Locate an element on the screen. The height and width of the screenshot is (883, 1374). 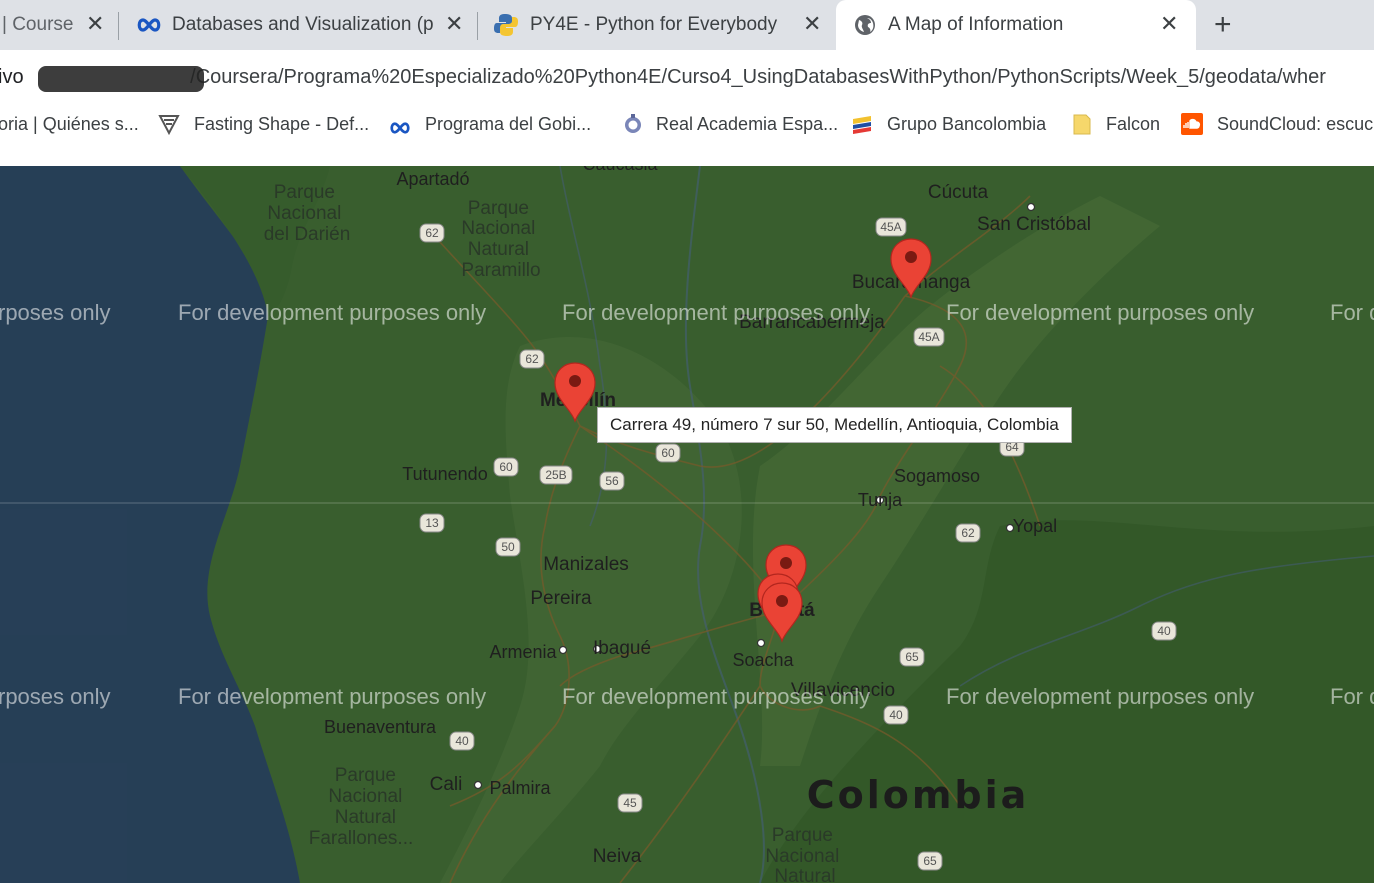
city-label-manizales: Manizales is located at coordinates (586, 564).